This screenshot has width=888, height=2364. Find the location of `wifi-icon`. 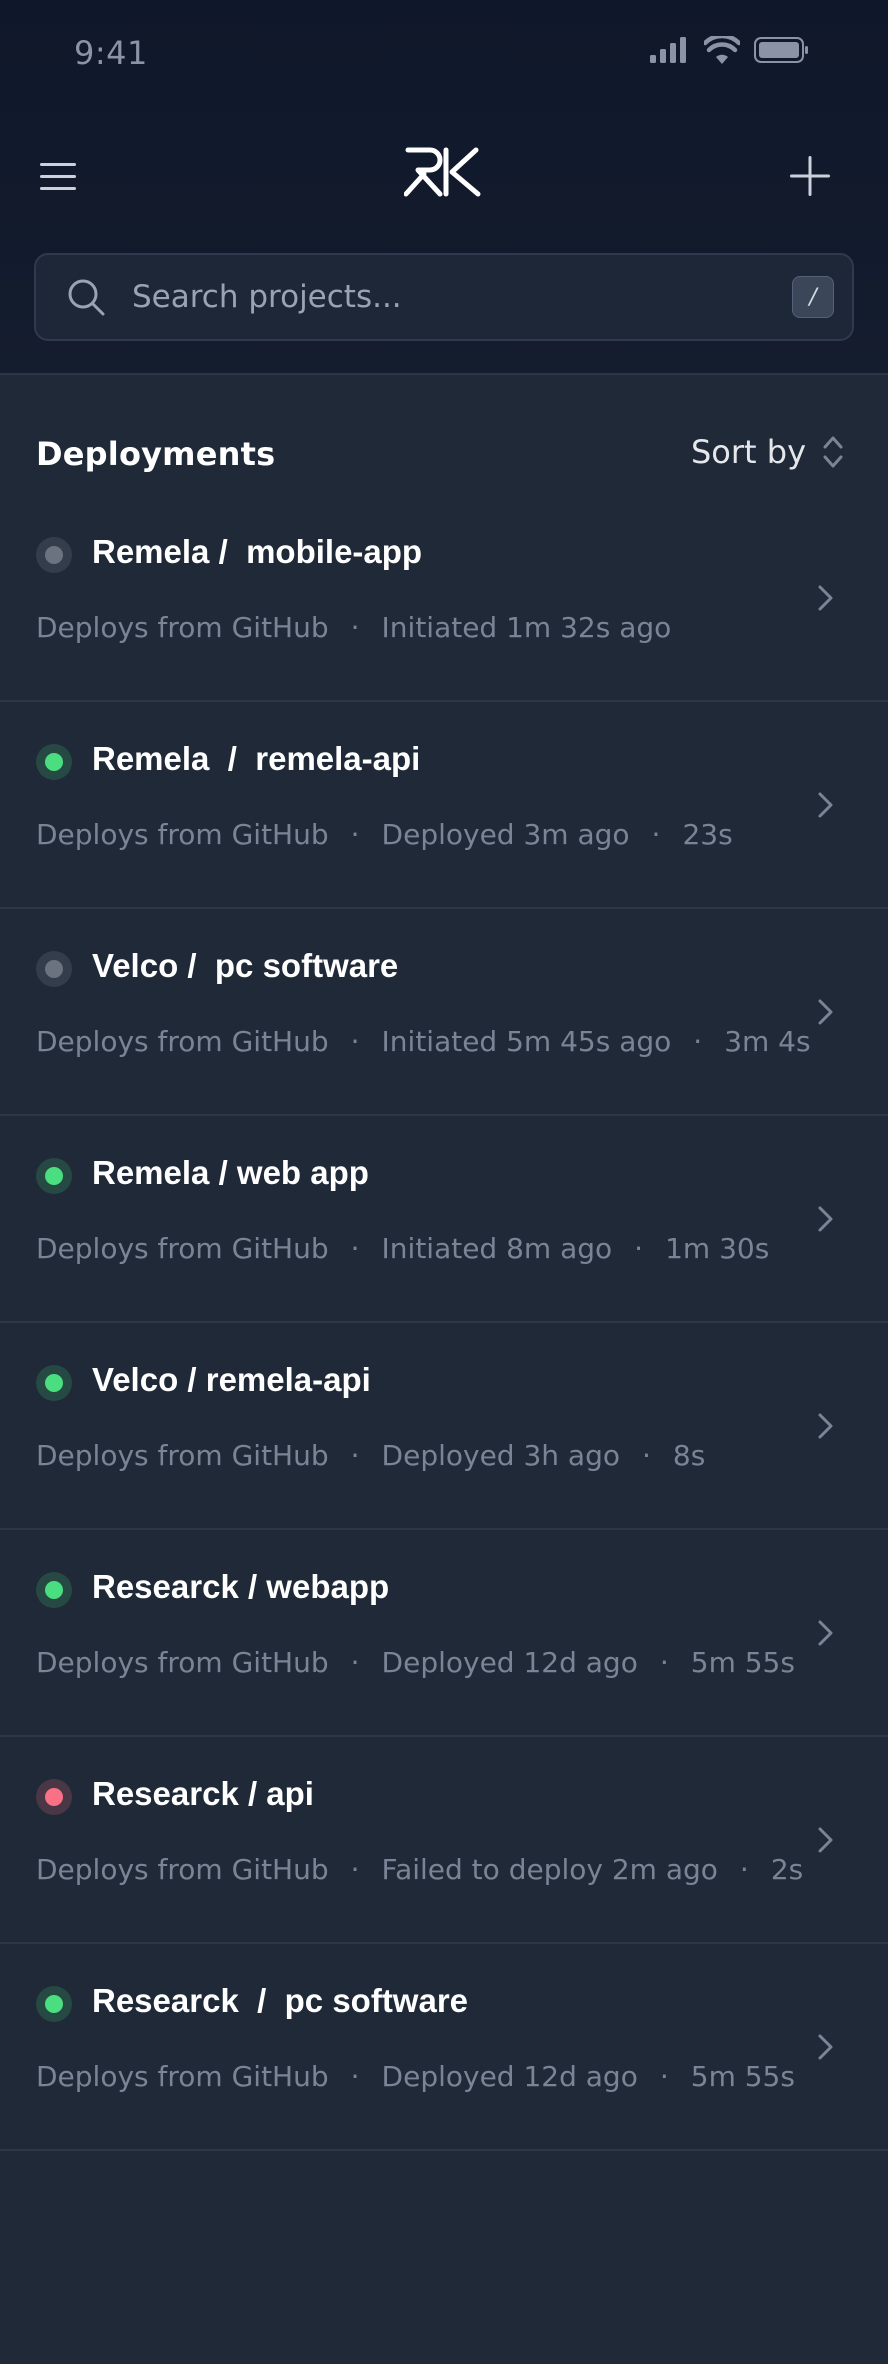

wifi-icon is located at coordinates (722, 50).